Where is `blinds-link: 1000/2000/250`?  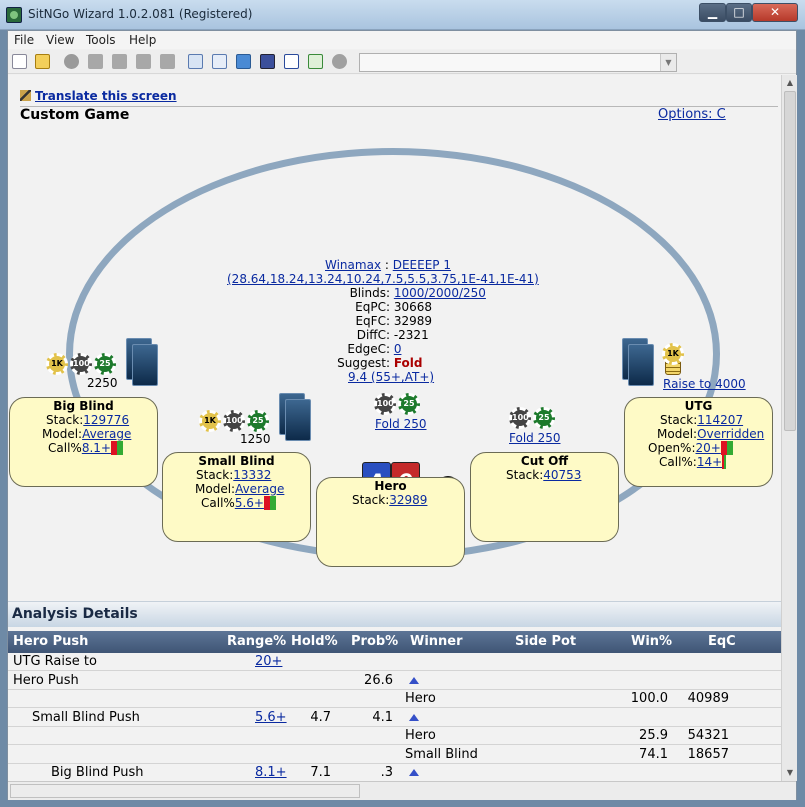 blinds-link: 1000/2000/250 is located at coordinates (440, 293).